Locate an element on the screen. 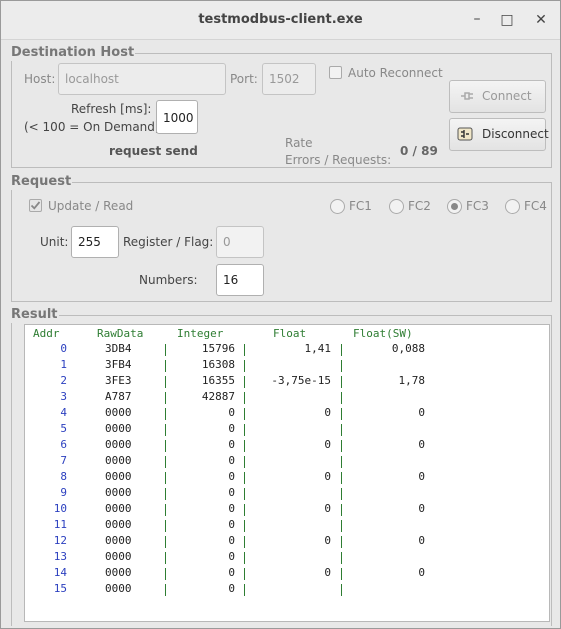 Image resolution: width=561 pixels, height=629 pixels. cell-addr: 11 is located at coordinates (60, 524).